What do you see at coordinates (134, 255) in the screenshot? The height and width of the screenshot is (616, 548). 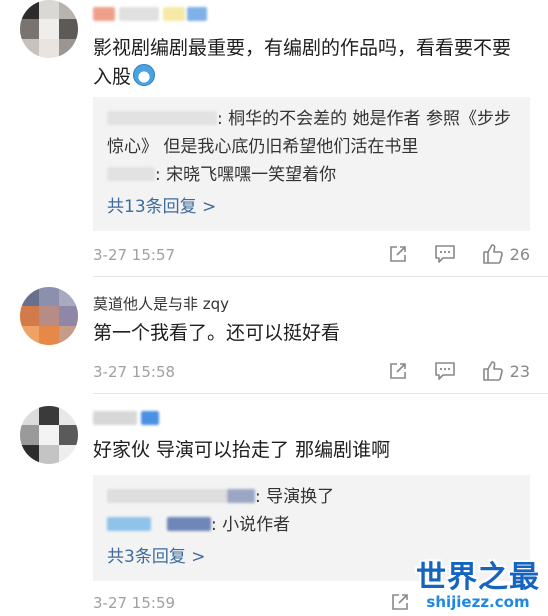 I see `timestamp: 3-27 15:57` at bounding box center [134, 255].